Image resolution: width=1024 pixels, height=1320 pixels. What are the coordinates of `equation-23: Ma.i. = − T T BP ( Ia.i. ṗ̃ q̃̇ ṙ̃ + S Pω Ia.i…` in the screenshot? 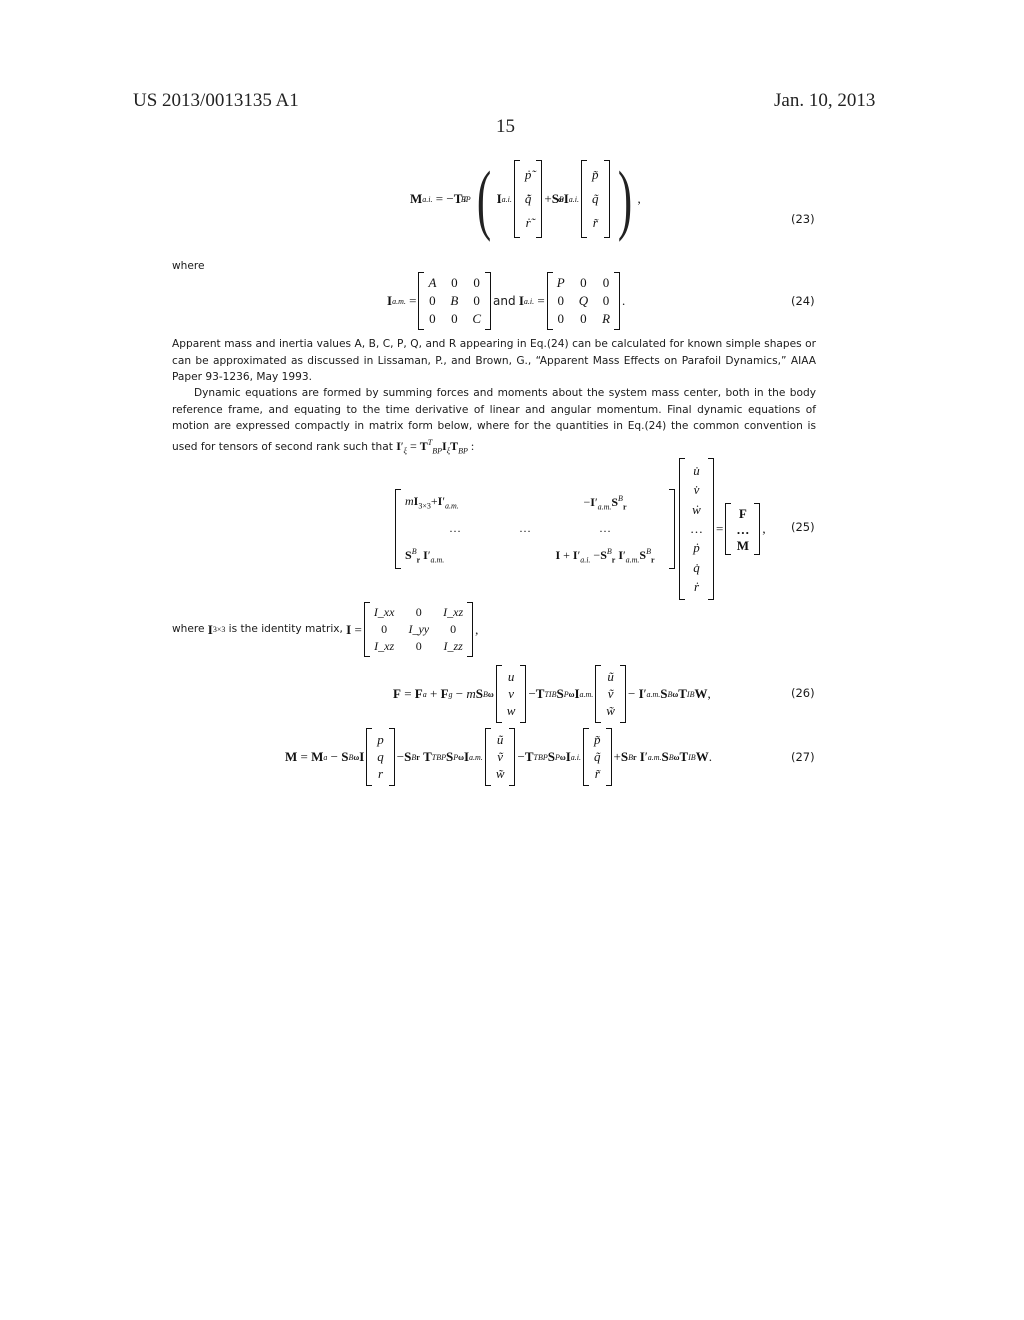 It's located at (525, 198).